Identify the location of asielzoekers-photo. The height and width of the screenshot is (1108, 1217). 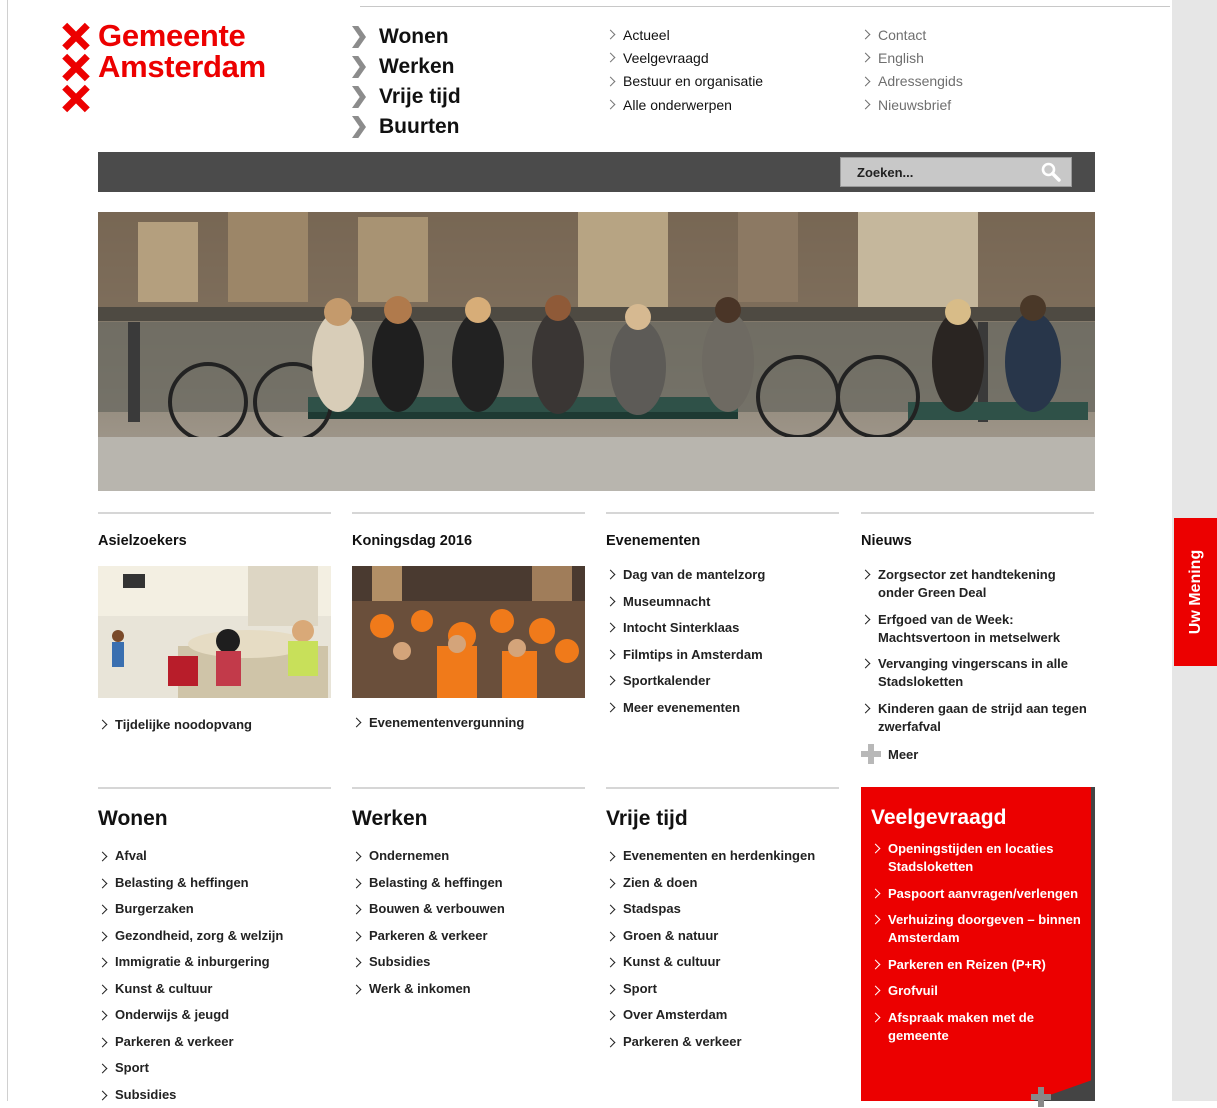
(214, 632).